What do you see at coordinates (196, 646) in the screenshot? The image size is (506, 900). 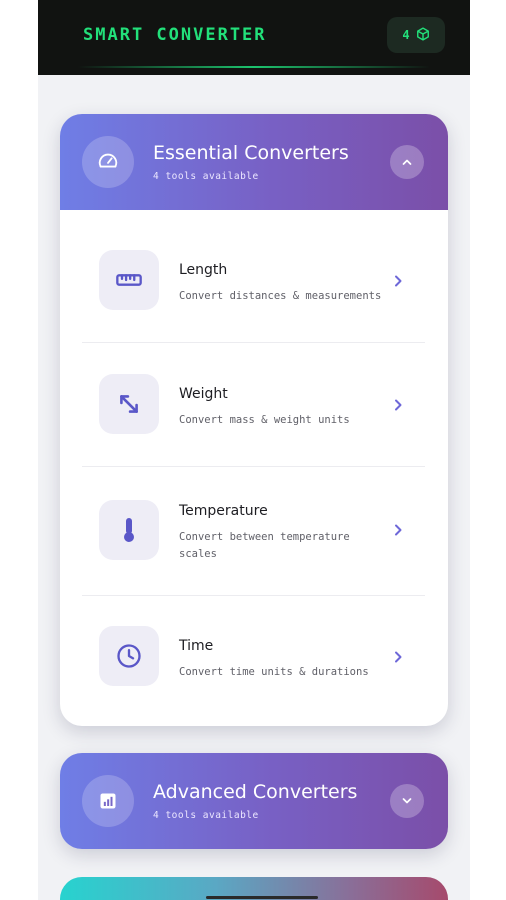 I see `tool-name: Time` at bounding box center [196, 646].